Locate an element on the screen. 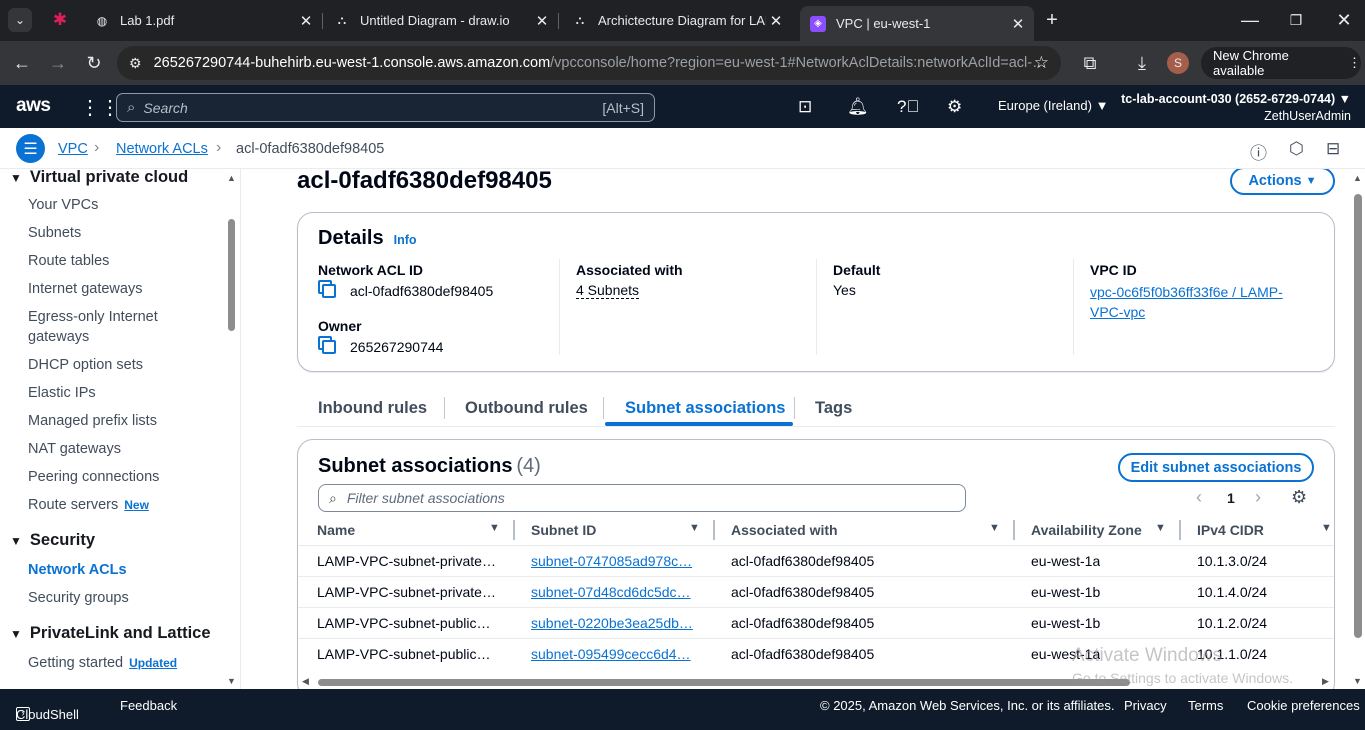 This screenshot has height=730, width=1365. sidebar-item-route-servers: Route servers New is located at coordinates (88, 505).